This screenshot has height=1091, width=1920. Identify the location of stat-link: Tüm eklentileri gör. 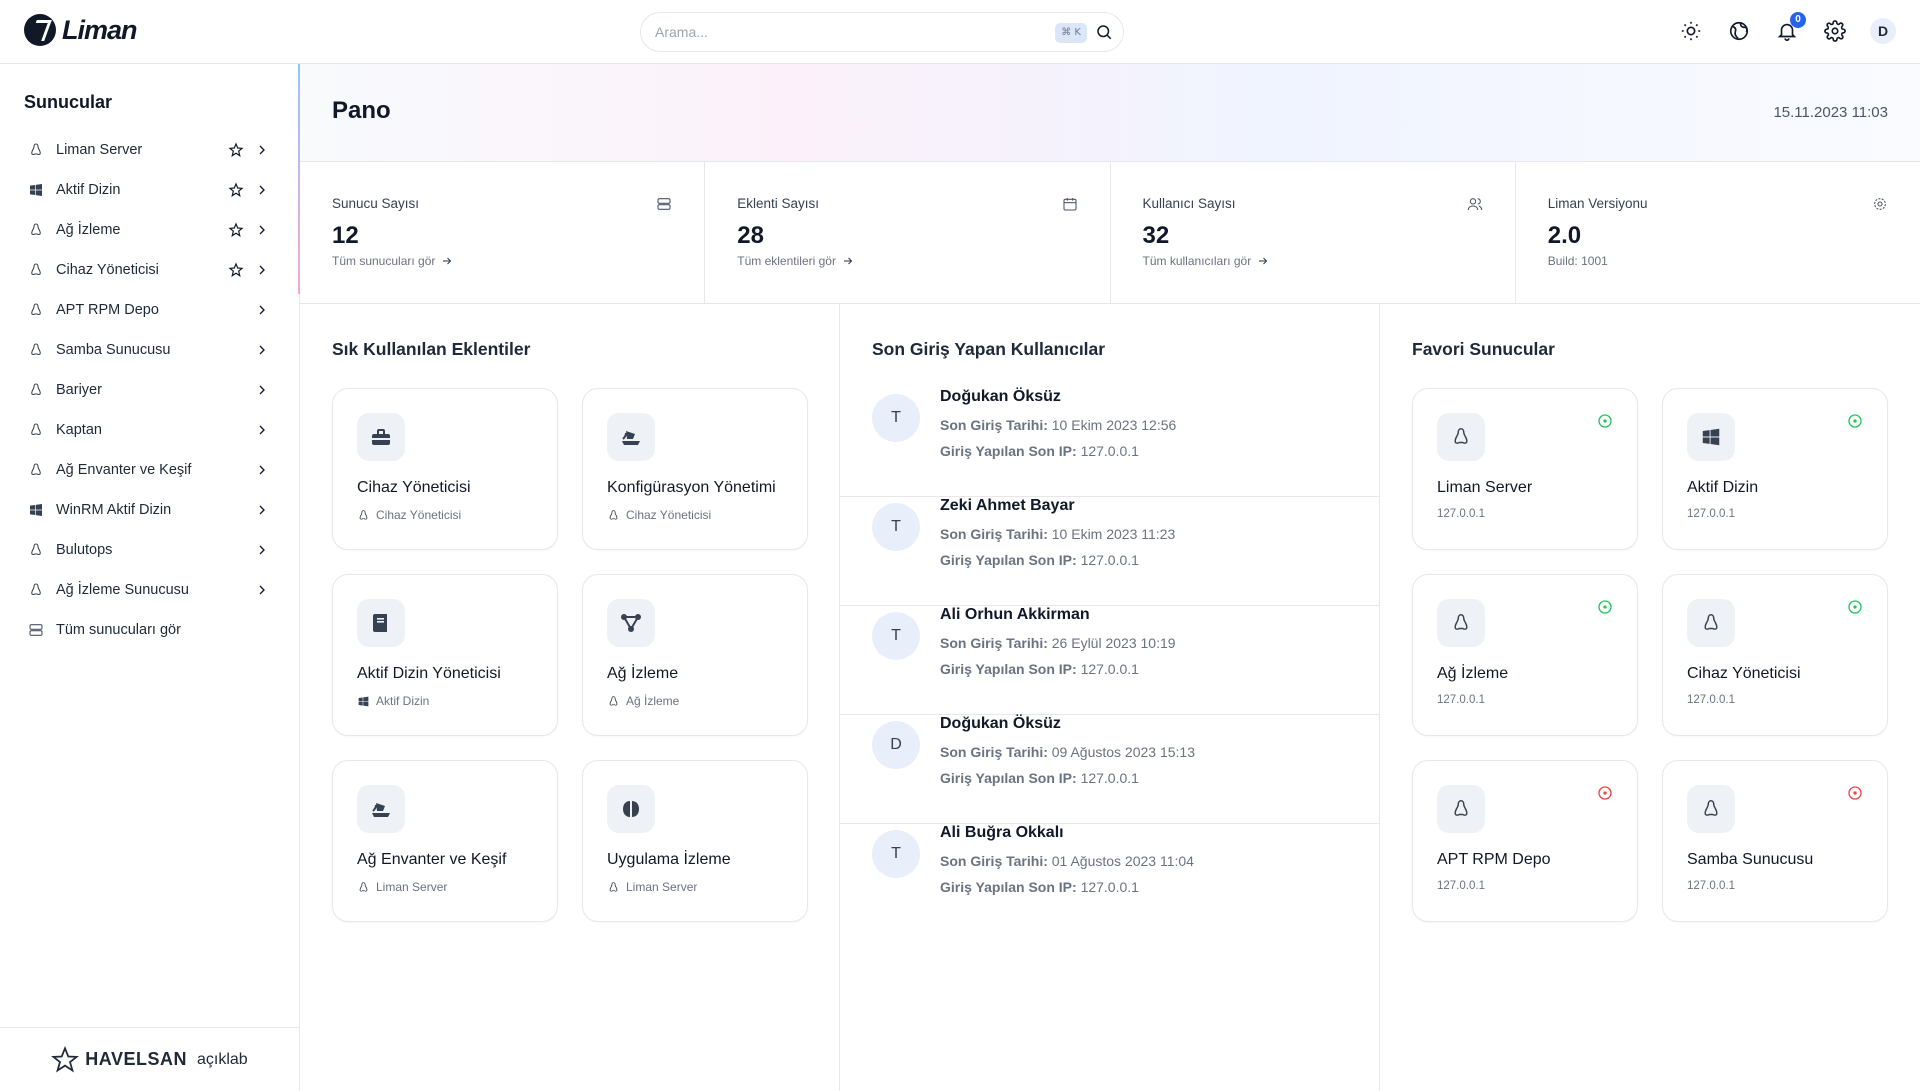
(795, 261).